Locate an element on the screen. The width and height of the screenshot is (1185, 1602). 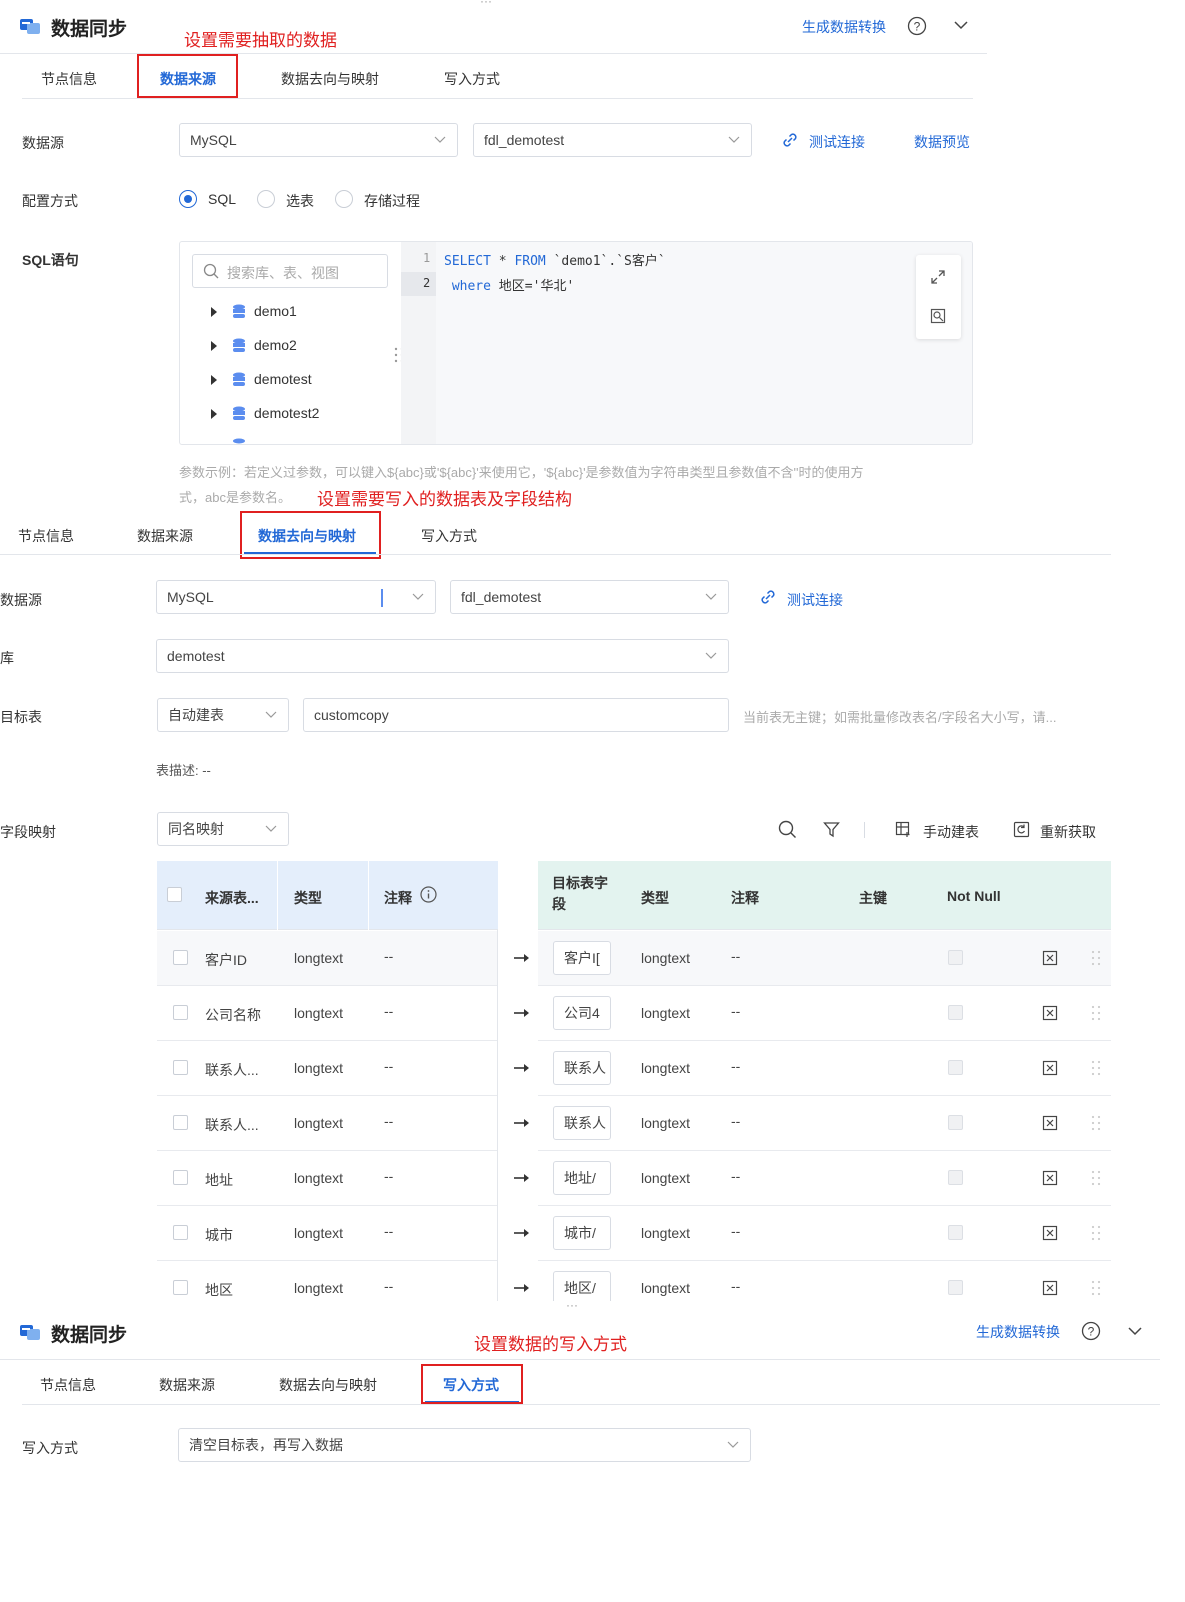
data-preview-link: 数据预览 is located at coordinates (942, 142).